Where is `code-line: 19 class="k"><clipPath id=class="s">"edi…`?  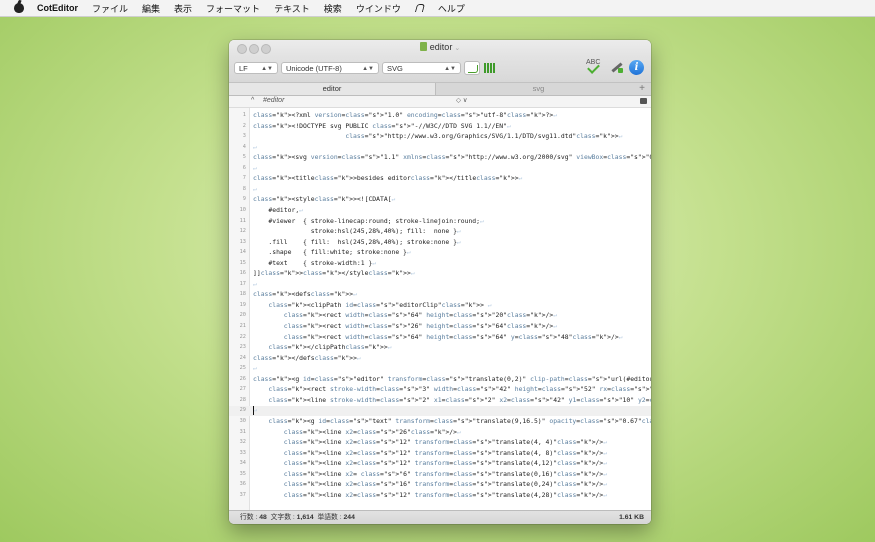
code-line: 19 class="k"><clipPath id=class="s">"edi… is located at coordinates (440, 306).